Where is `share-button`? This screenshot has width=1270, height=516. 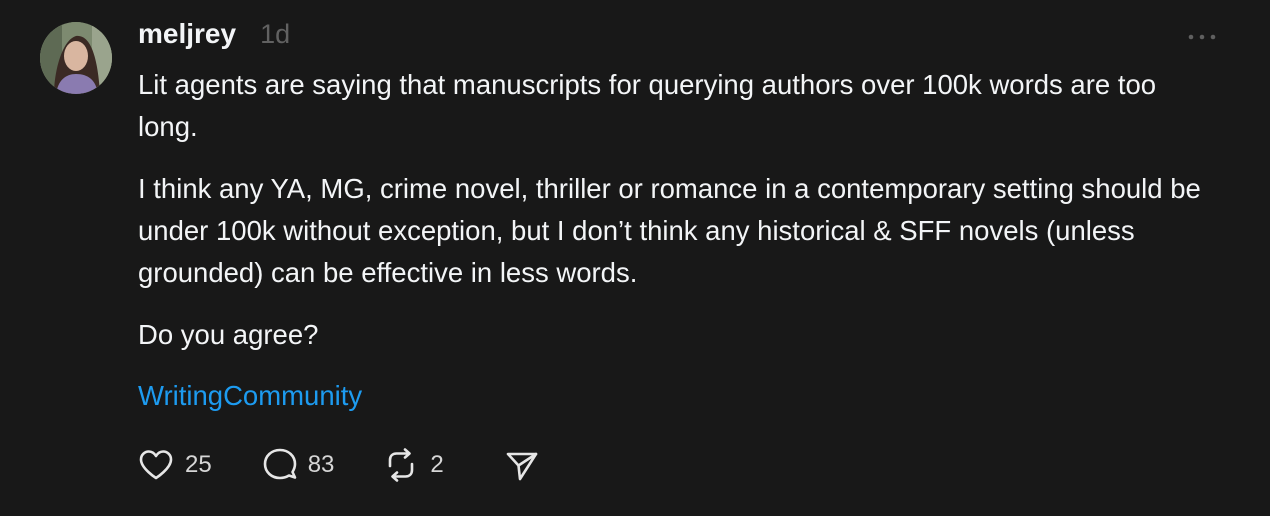
share-button is located at coordinates (522, 465).